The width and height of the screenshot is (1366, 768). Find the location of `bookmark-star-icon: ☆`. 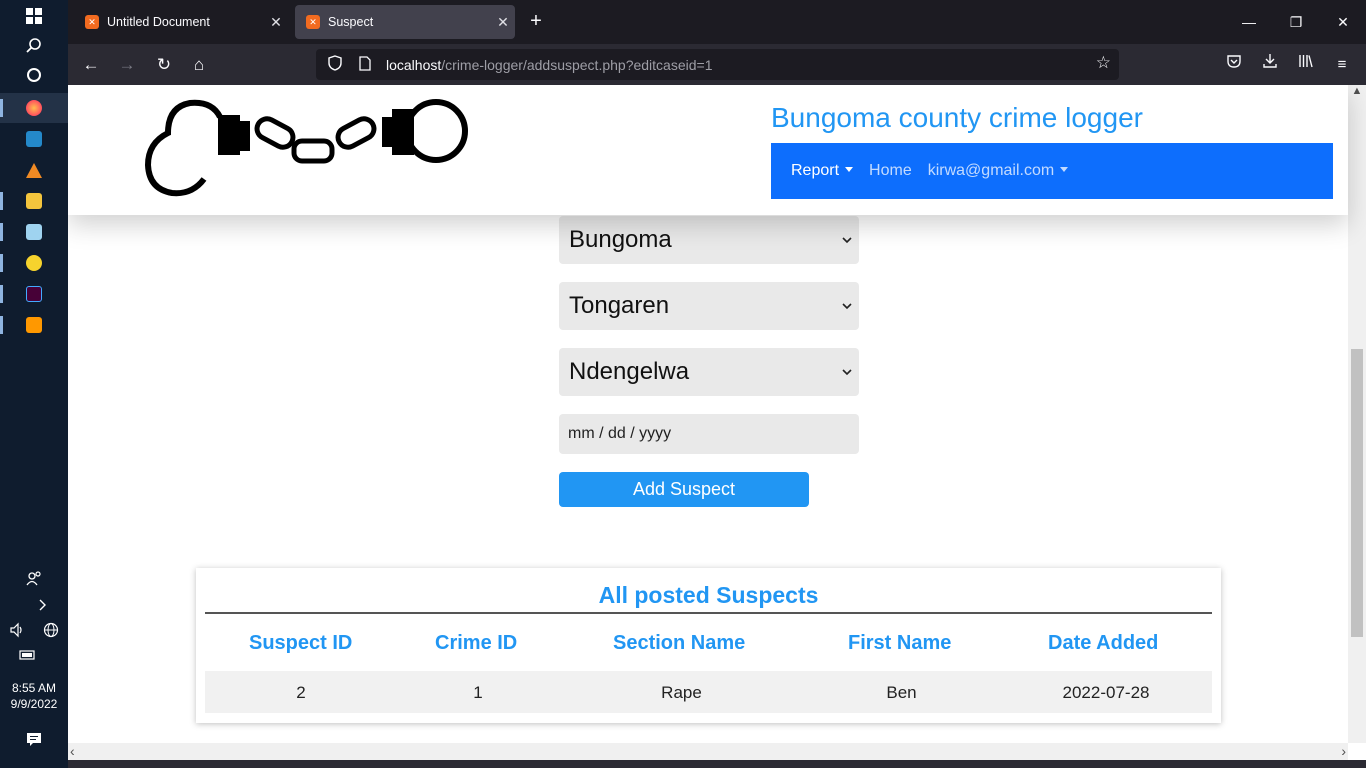

bookmark-star-icon: ☆ is located at coordinates (1103, 63).